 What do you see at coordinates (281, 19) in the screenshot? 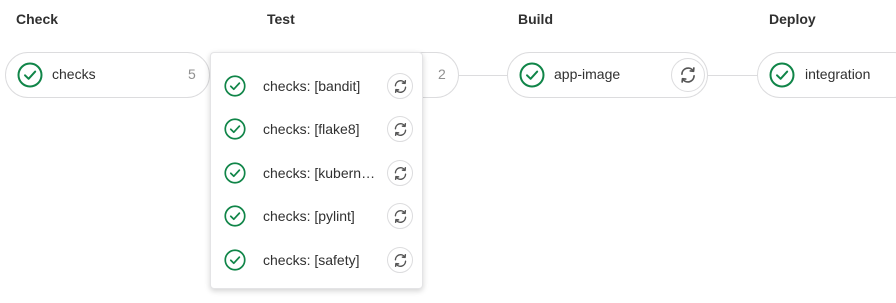
I see `stage-title-test: Test` at bounding box center [281, 19].